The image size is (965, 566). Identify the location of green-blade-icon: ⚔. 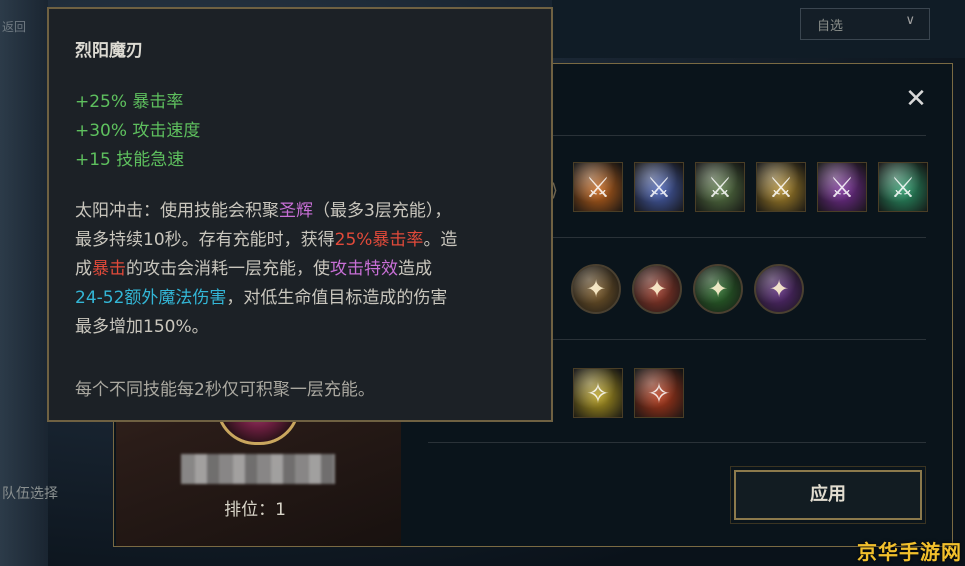
(903, 187).